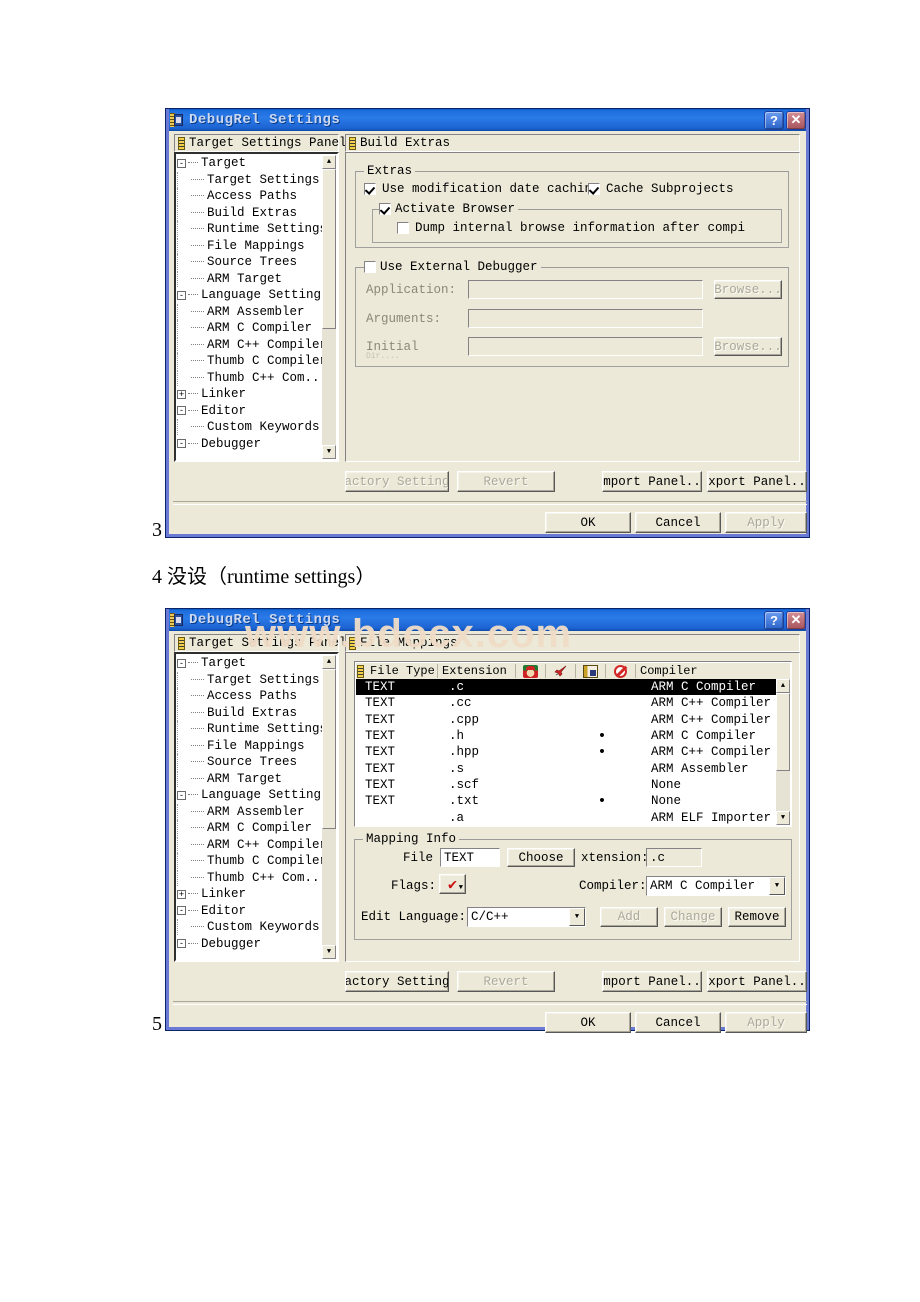 The width and height of the screenshot is (920, 1302). Describe the element at coordinates (674, 857) in the screenshot. I see `extension-field: .c` at that location.